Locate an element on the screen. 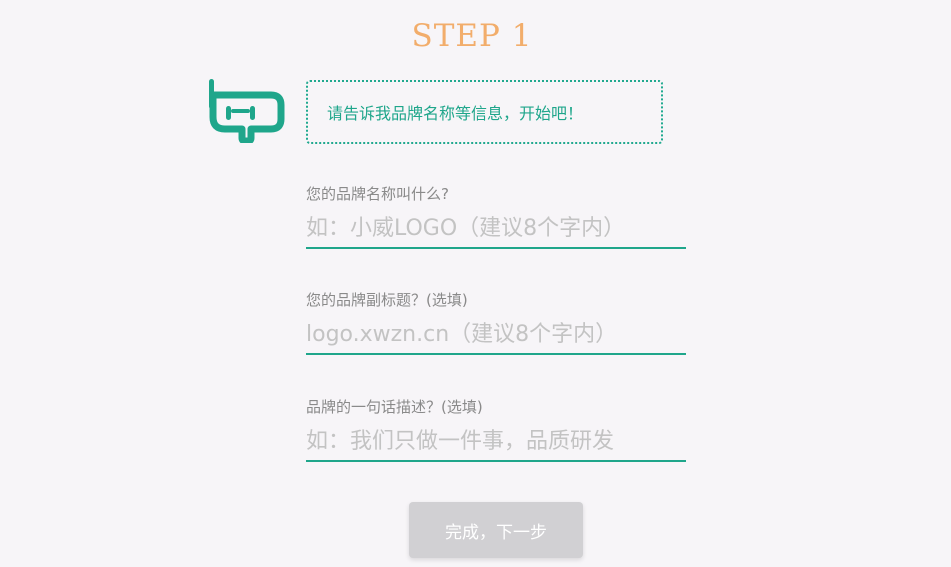  brand-slogan-input is located at coordinates (496, 442).